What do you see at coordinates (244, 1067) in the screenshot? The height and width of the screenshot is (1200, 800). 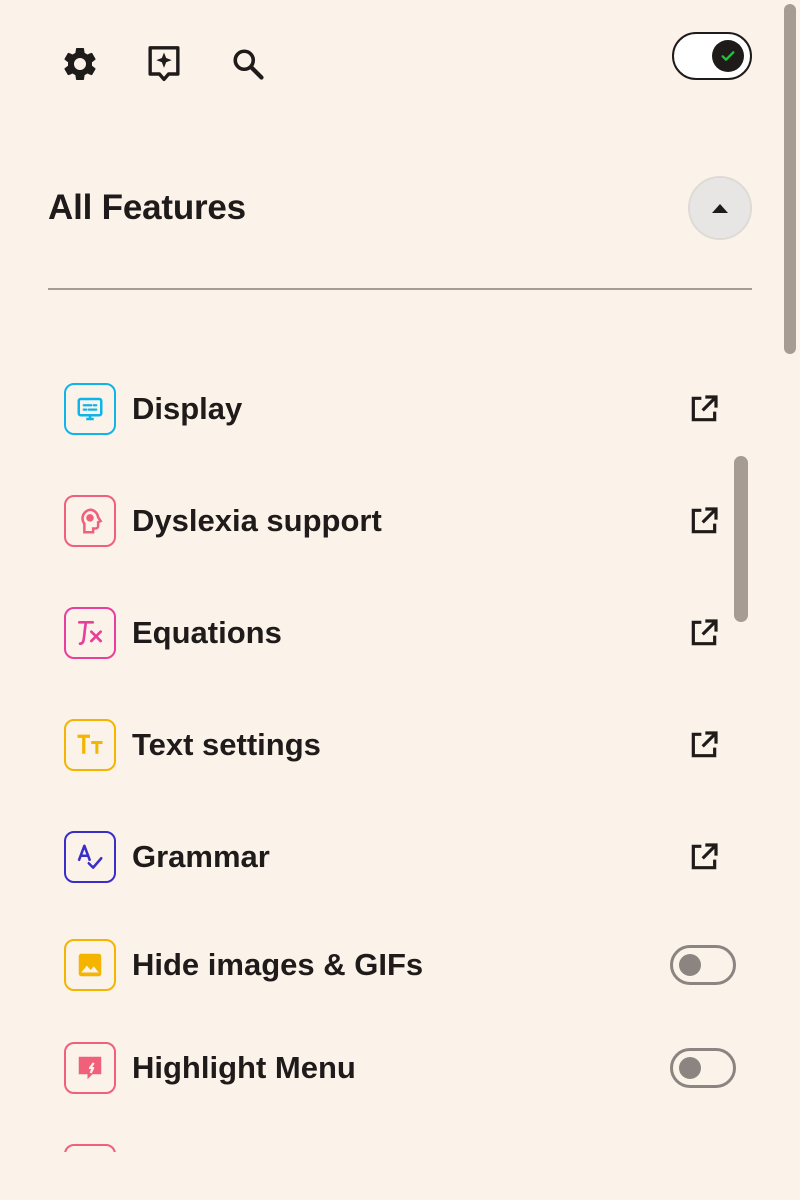 I see `feature-label: Highlight Menu` at bounding box center [244, 1067].